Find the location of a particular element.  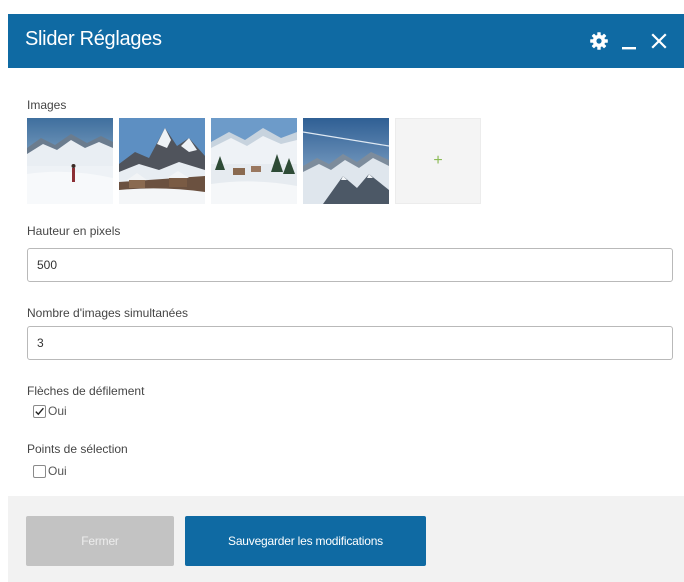

height-label: Hauteur en pixels is located at coordinates (74, 231).